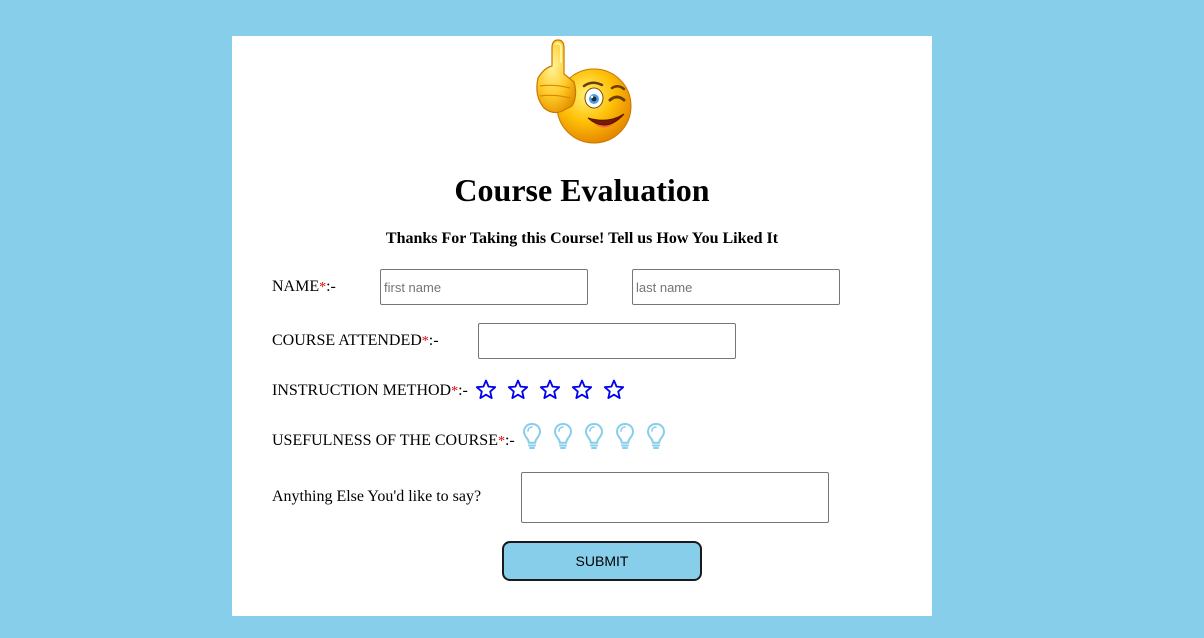 This screenshot has height=638, width=1204. What do you see at coordinates (377, 496) in the screenshot?
I see `comments-label: Anything Else You'd like to say?` at bounding box center [377, 496].